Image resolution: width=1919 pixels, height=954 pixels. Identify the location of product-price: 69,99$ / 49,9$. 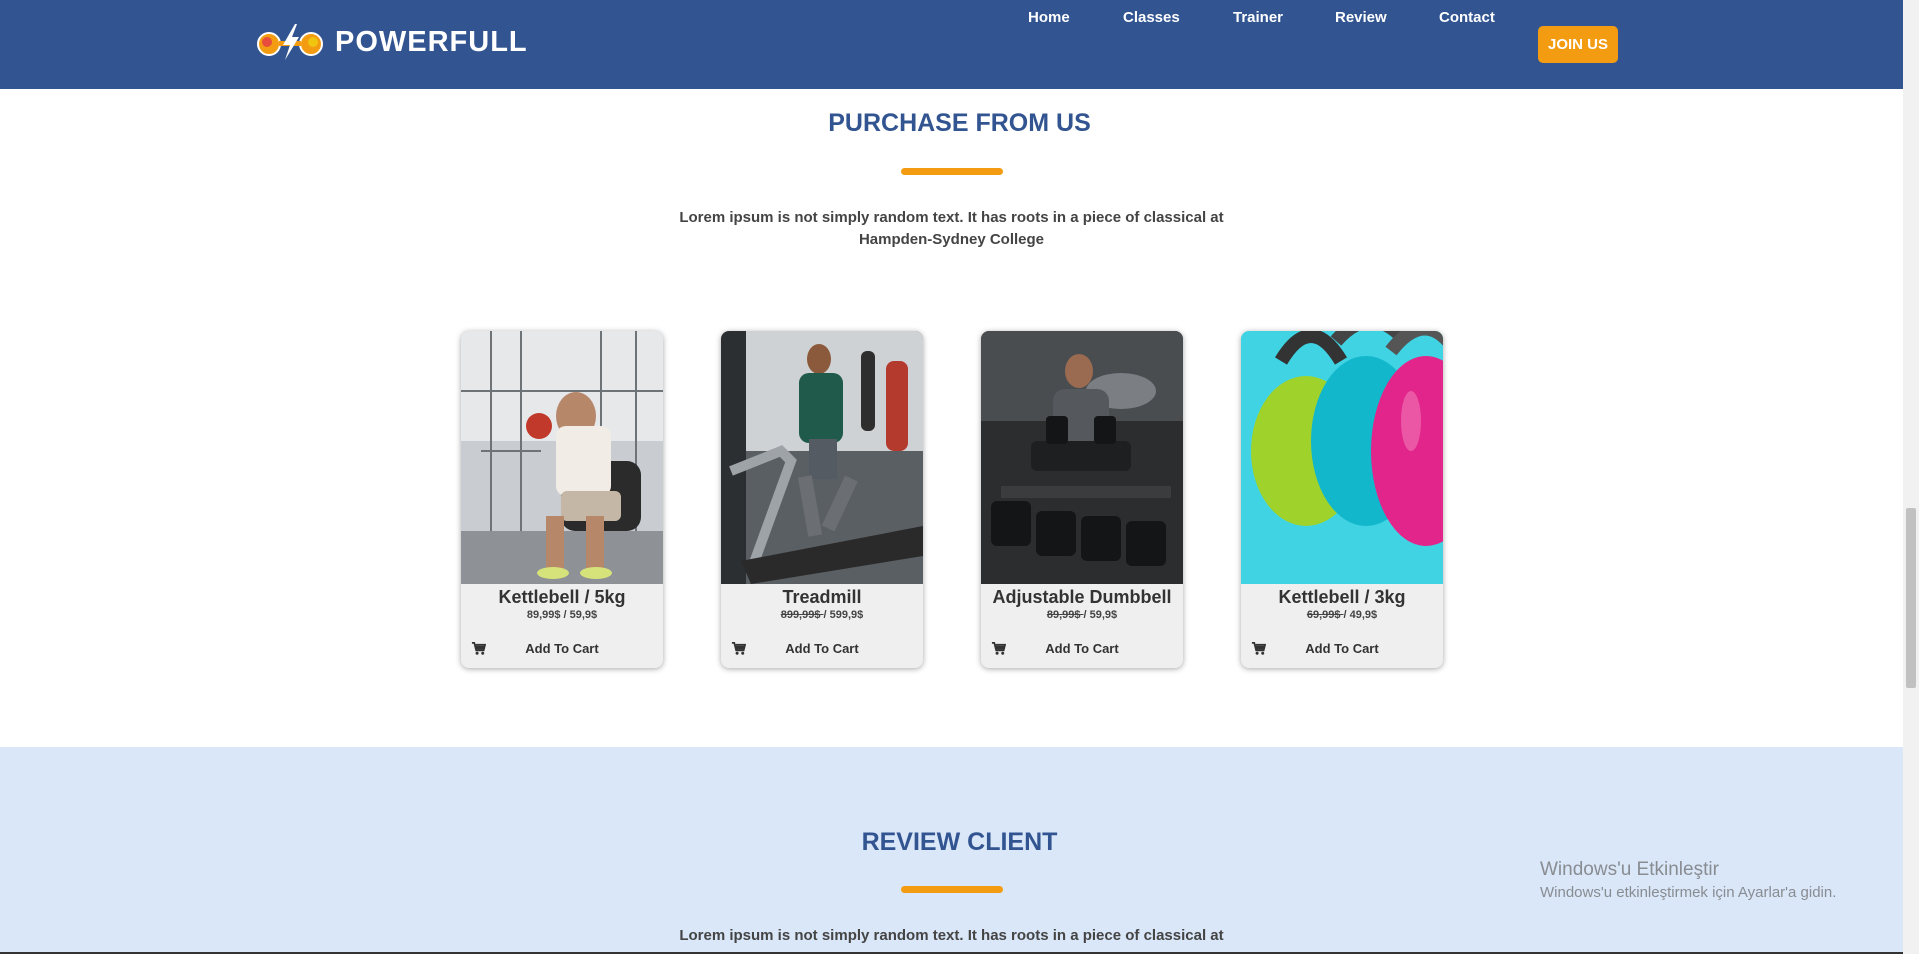
(1342, 615).